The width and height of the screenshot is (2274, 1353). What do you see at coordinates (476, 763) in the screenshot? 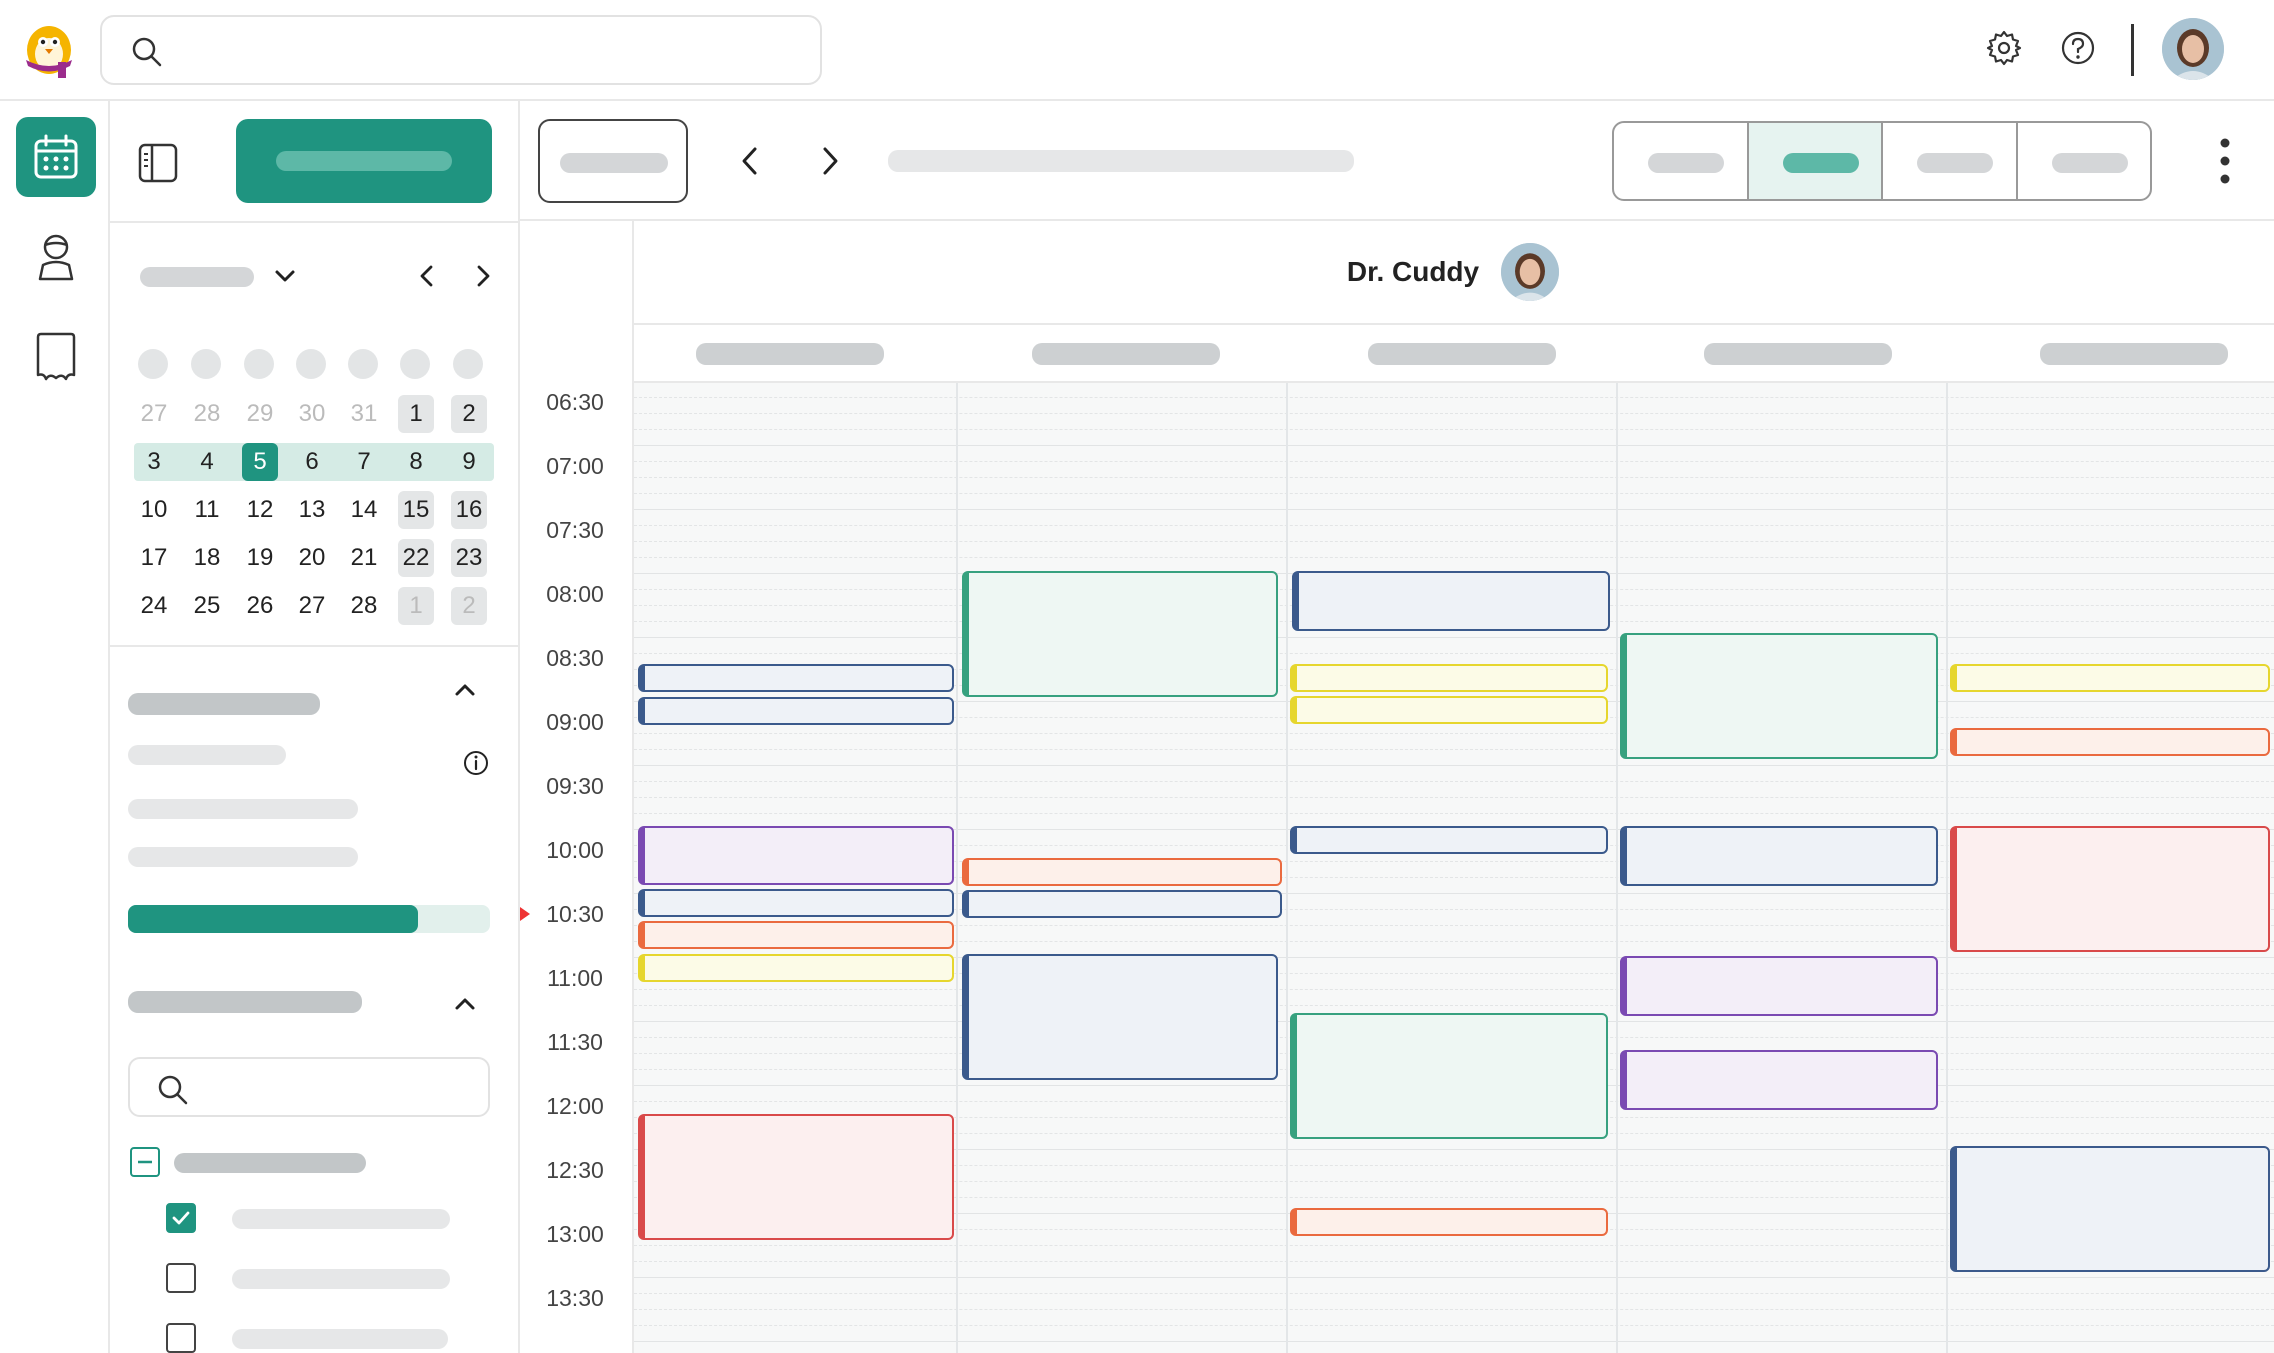
I see `info-icon` at bounding box center [476, 763].